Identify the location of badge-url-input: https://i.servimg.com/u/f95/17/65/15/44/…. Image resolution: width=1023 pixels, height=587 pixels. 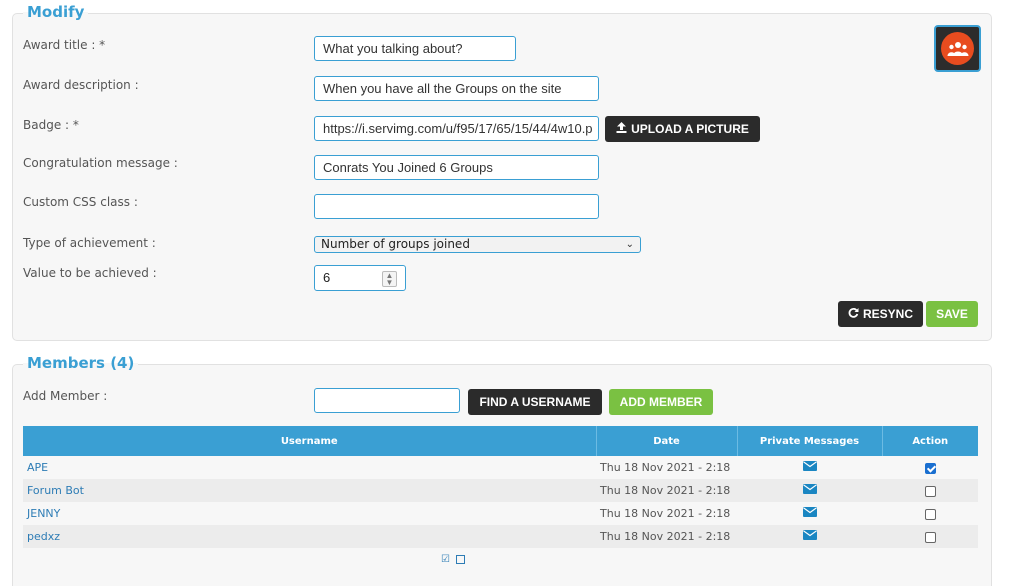
(456, 128).